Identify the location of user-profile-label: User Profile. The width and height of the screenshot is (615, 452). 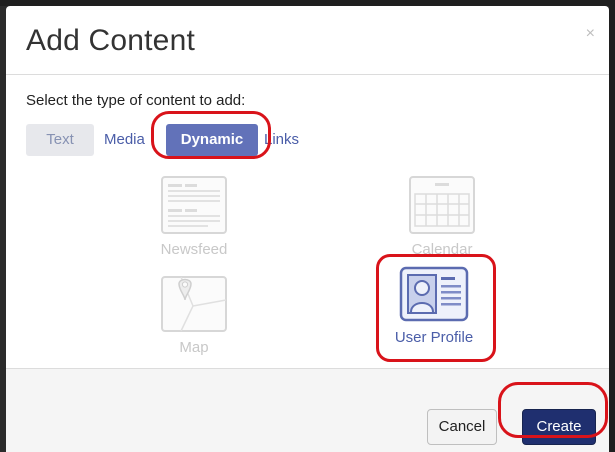
(434, 337).